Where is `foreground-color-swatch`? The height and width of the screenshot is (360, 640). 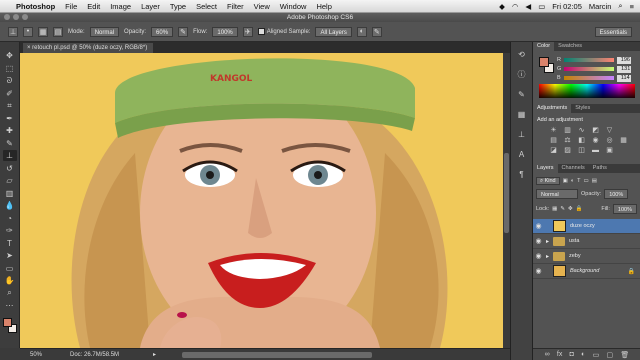
foreground-color-swatch is located at coordinates (7, 322).